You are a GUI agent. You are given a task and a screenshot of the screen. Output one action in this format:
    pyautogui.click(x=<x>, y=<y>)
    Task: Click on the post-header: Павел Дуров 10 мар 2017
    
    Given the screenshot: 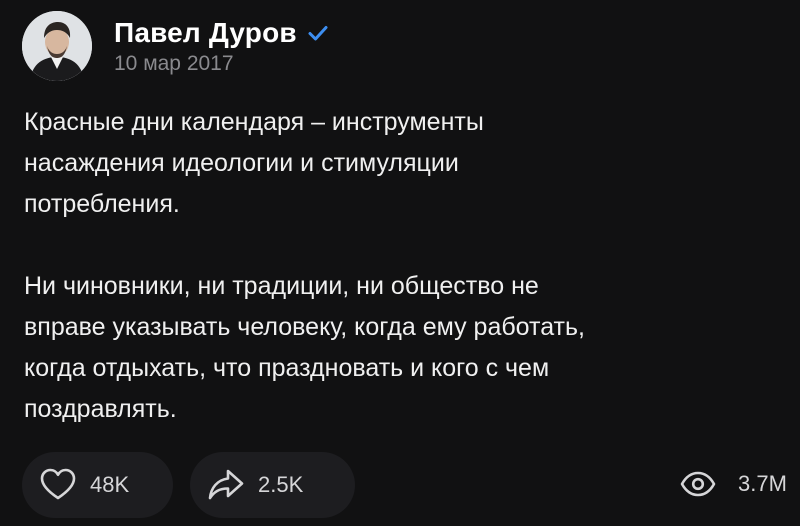 What is the action you would take?
    pyautogui.click(x=175, y=46)
    